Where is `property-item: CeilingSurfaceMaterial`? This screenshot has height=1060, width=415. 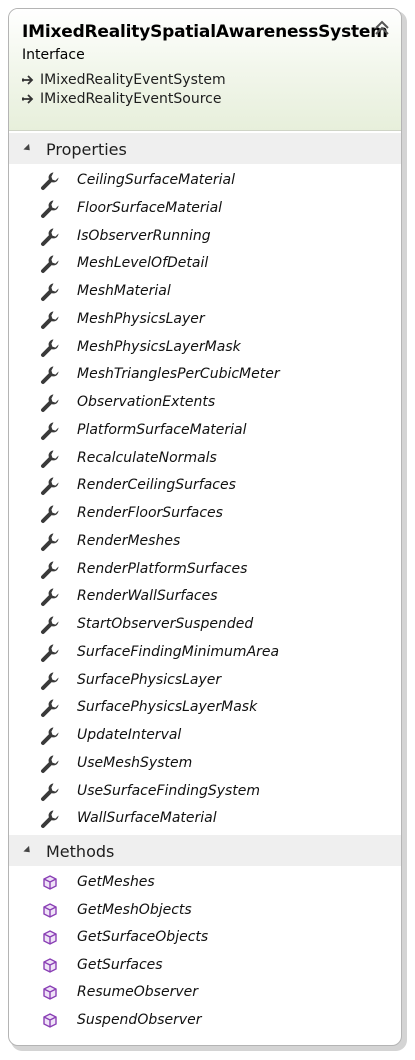 property-item: CeilingSurfaceMaterial is located at coordinates (205, 180).